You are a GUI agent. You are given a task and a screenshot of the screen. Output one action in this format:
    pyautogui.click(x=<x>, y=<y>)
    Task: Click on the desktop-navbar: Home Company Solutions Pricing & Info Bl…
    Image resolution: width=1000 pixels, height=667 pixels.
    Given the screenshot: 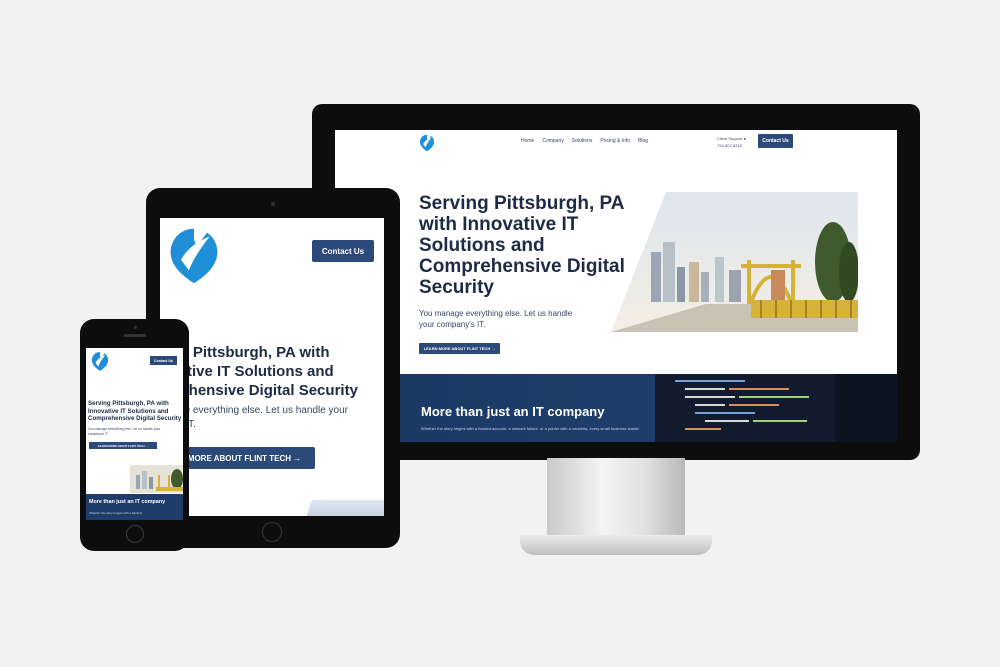 What is the action you would take?
    pyautogui.click(x=616, y=142)
    